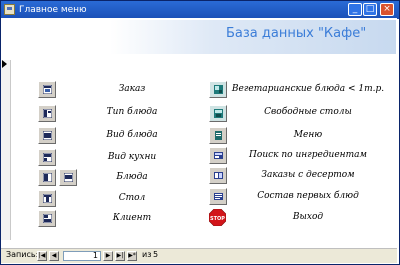  I want to click on menu-label-ingredient-search: Поиск по ингредиентам, so click(308, 155).